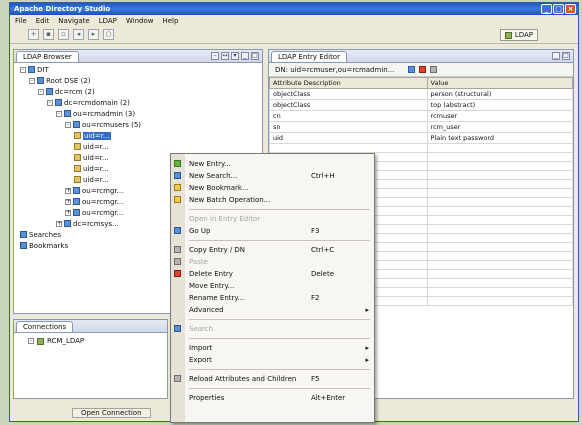 Image resolution: width=582 pixels, height=425 pixels. Describe the element at coordinates (348, 83) in the screenshot. I see `column-attribute: Attribute Description` at that location.